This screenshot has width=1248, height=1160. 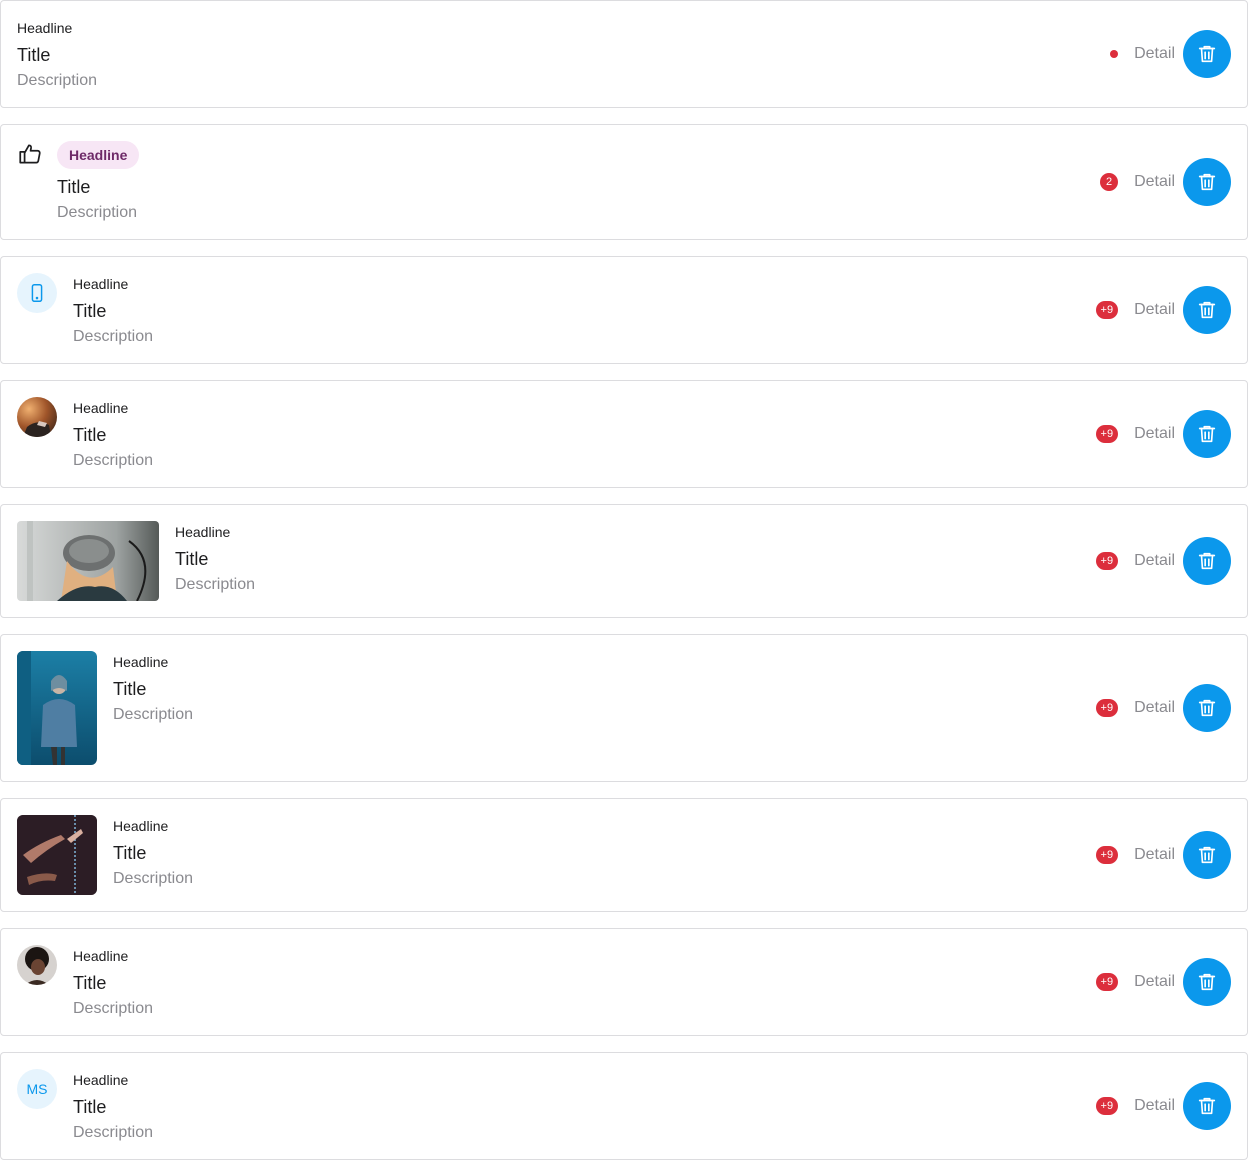 I want to click on phone-icon-wrapper, so click(x=37, y=293).